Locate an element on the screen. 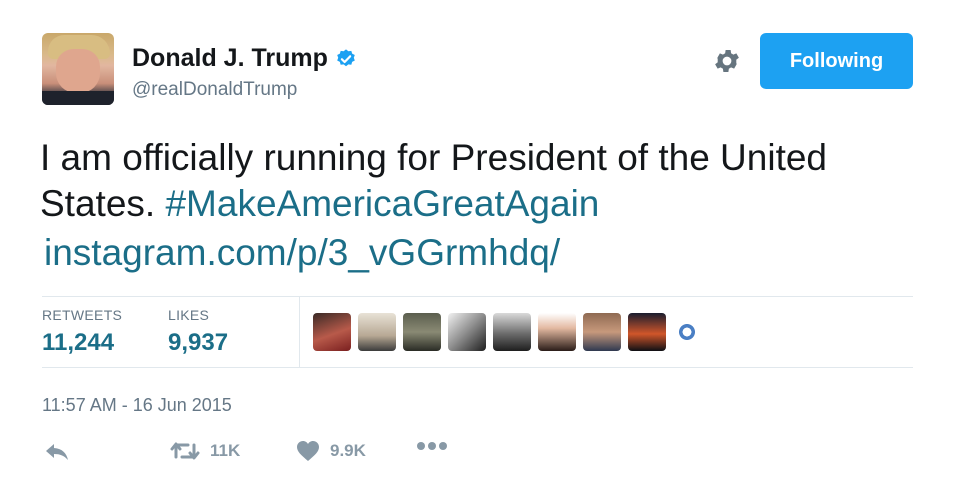  reply-icon is located at coordinates (57, 452).